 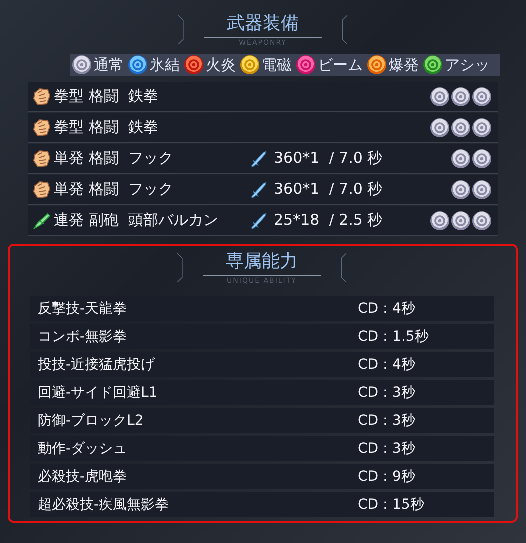 What do you see at coordinates (328, 220) in the screenshot?
I see `weapon-damage: 25*18 / 2.5 秒` at bounding box center [328, 220].